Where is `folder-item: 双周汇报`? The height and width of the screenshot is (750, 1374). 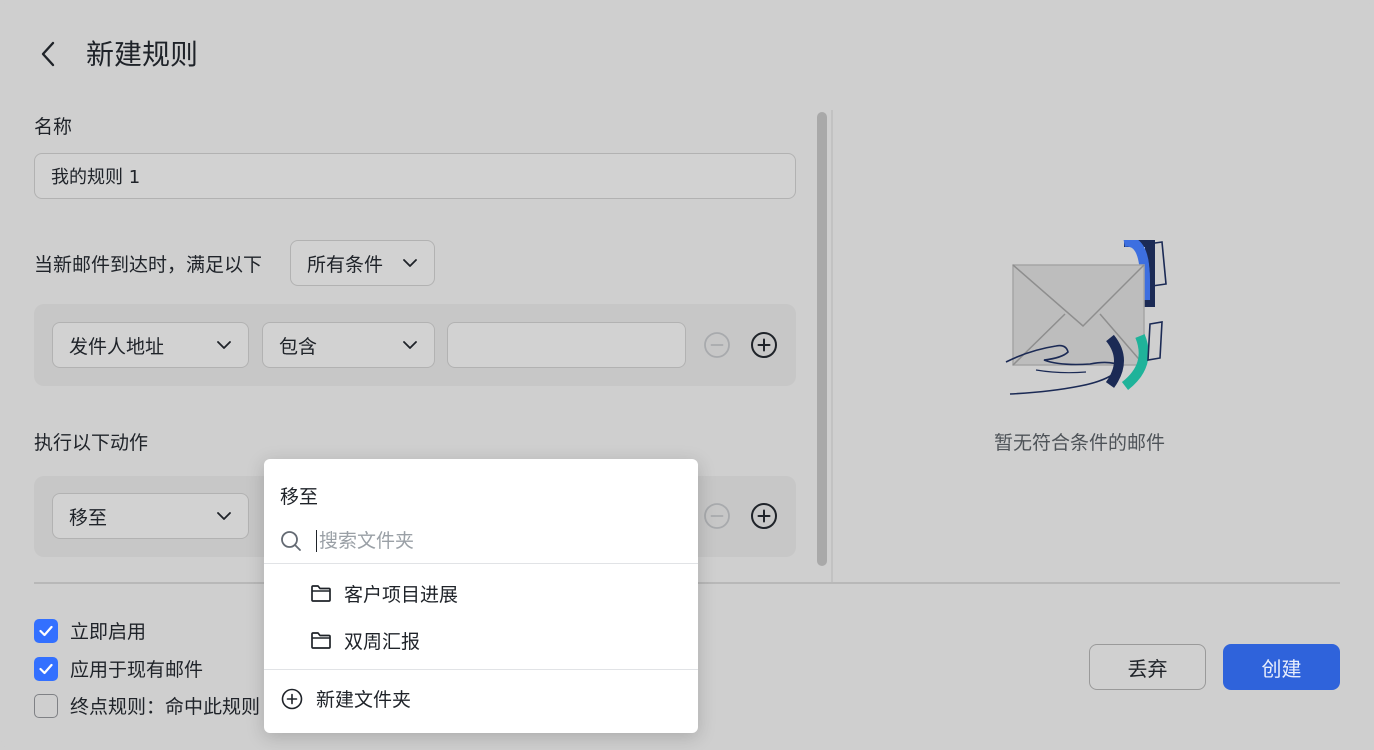 folder-item: 双周汇报 is located at coordinates (365, 640).